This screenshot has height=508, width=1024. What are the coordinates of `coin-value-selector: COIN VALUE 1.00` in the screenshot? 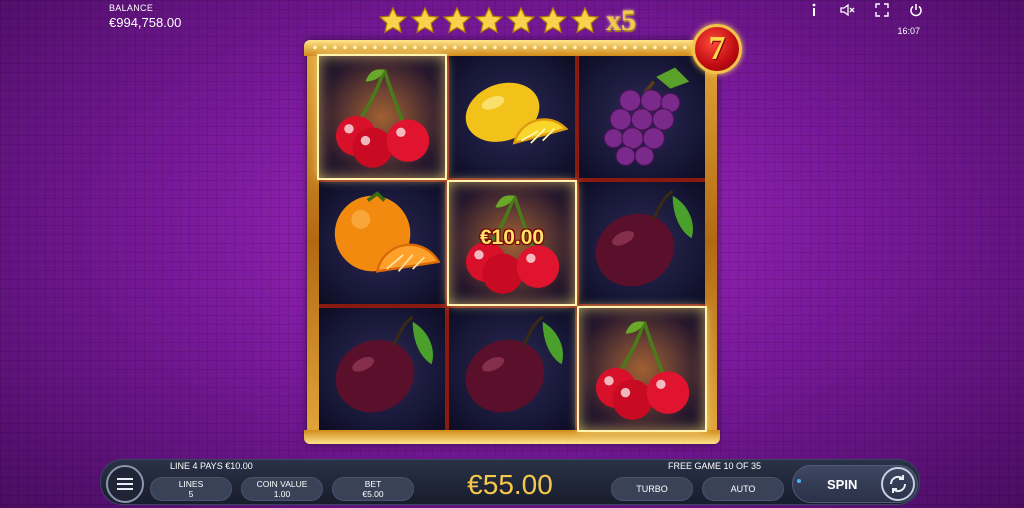 It's located at (282, 489).